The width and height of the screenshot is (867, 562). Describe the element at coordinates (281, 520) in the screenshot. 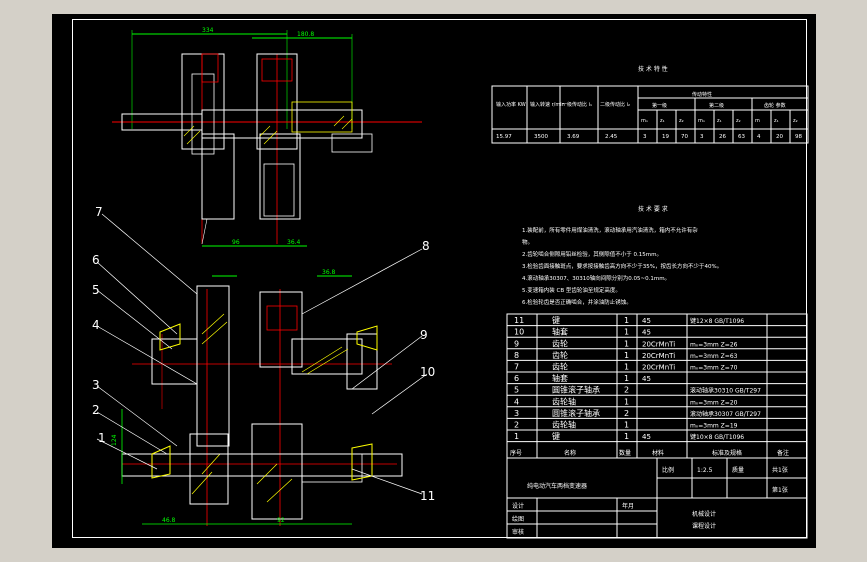

I see `dim-bottom-mid: 92` at that location.